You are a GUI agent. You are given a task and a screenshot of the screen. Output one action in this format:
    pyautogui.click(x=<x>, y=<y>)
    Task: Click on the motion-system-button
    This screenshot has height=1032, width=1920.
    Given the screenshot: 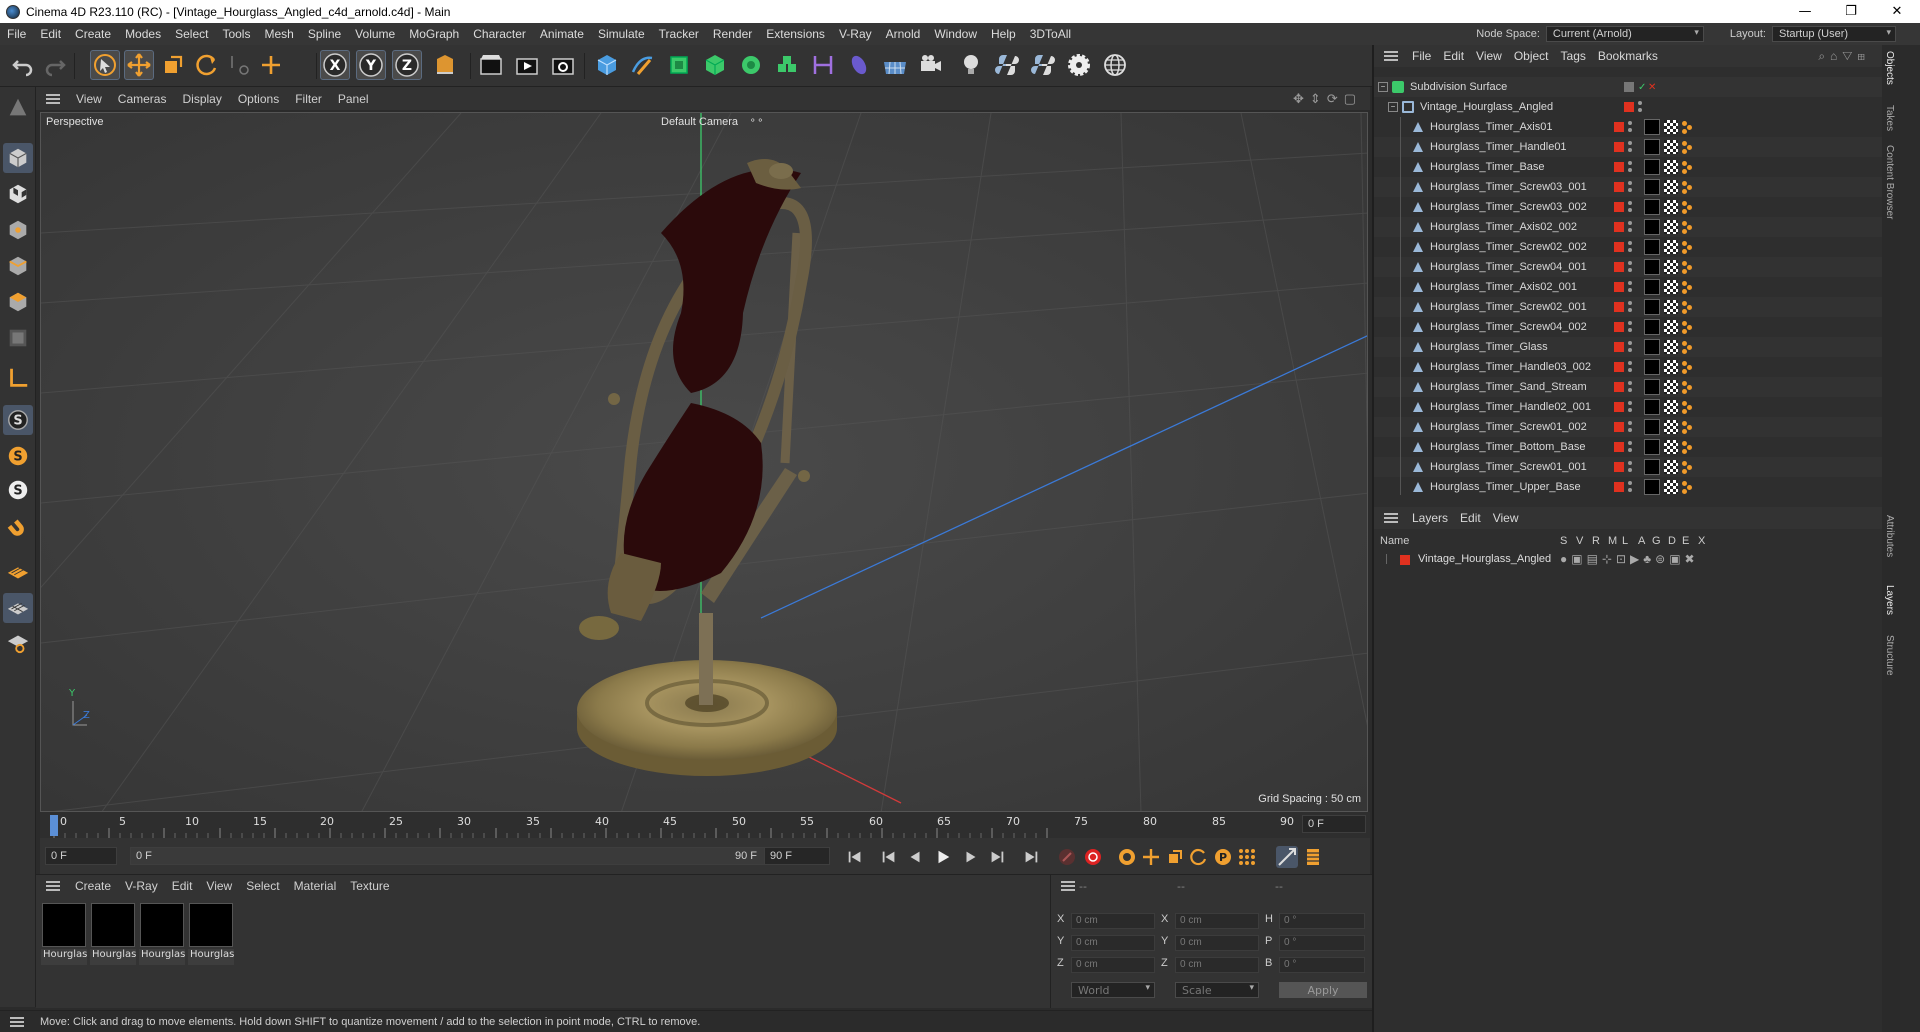 What is the action you would take?
    pyautogui.click(x=1287, y=857)
    